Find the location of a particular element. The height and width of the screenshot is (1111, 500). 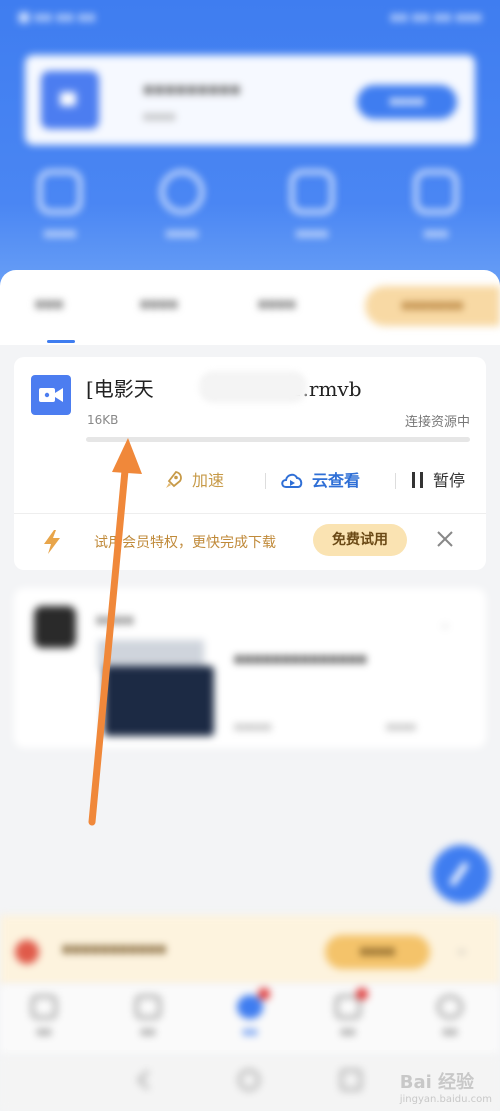

status-left: ■ ▪▪ ▪▪ ▪▪ is located at coordinates (57, 17).